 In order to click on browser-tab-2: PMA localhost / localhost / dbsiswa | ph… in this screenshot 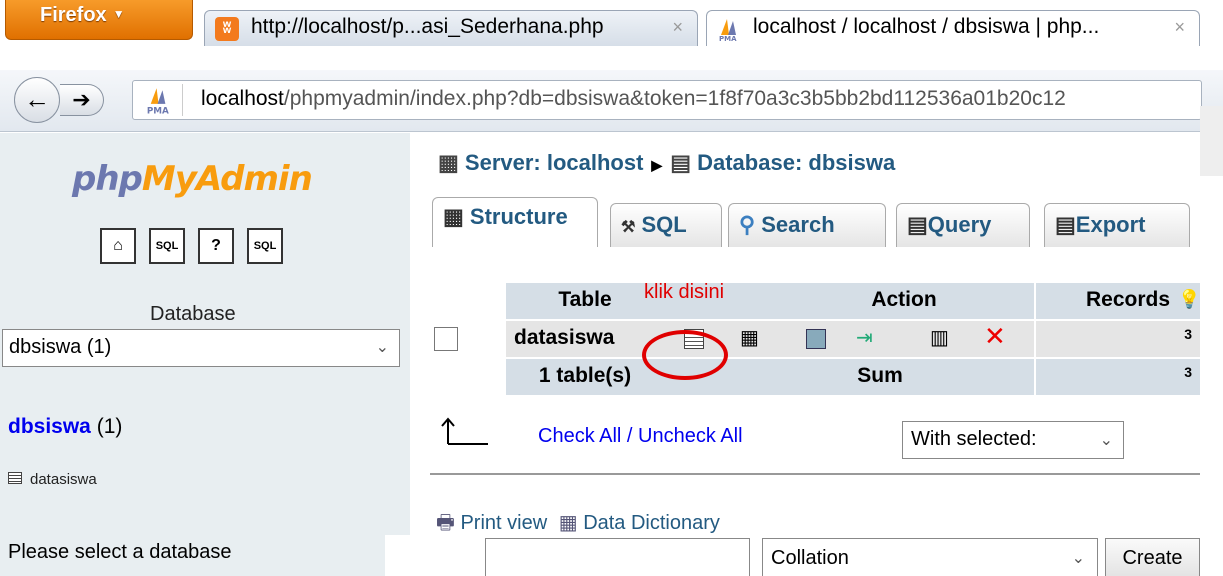, I will do `click(953, 28)`.